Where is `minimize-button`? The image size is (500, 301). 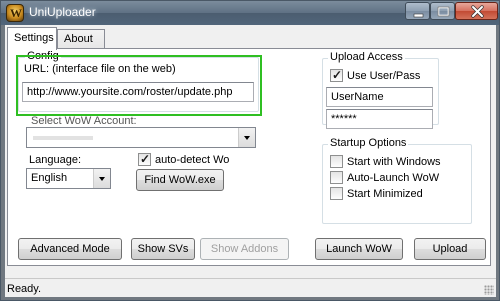 minimize-button is located at coordinates (417, 11).